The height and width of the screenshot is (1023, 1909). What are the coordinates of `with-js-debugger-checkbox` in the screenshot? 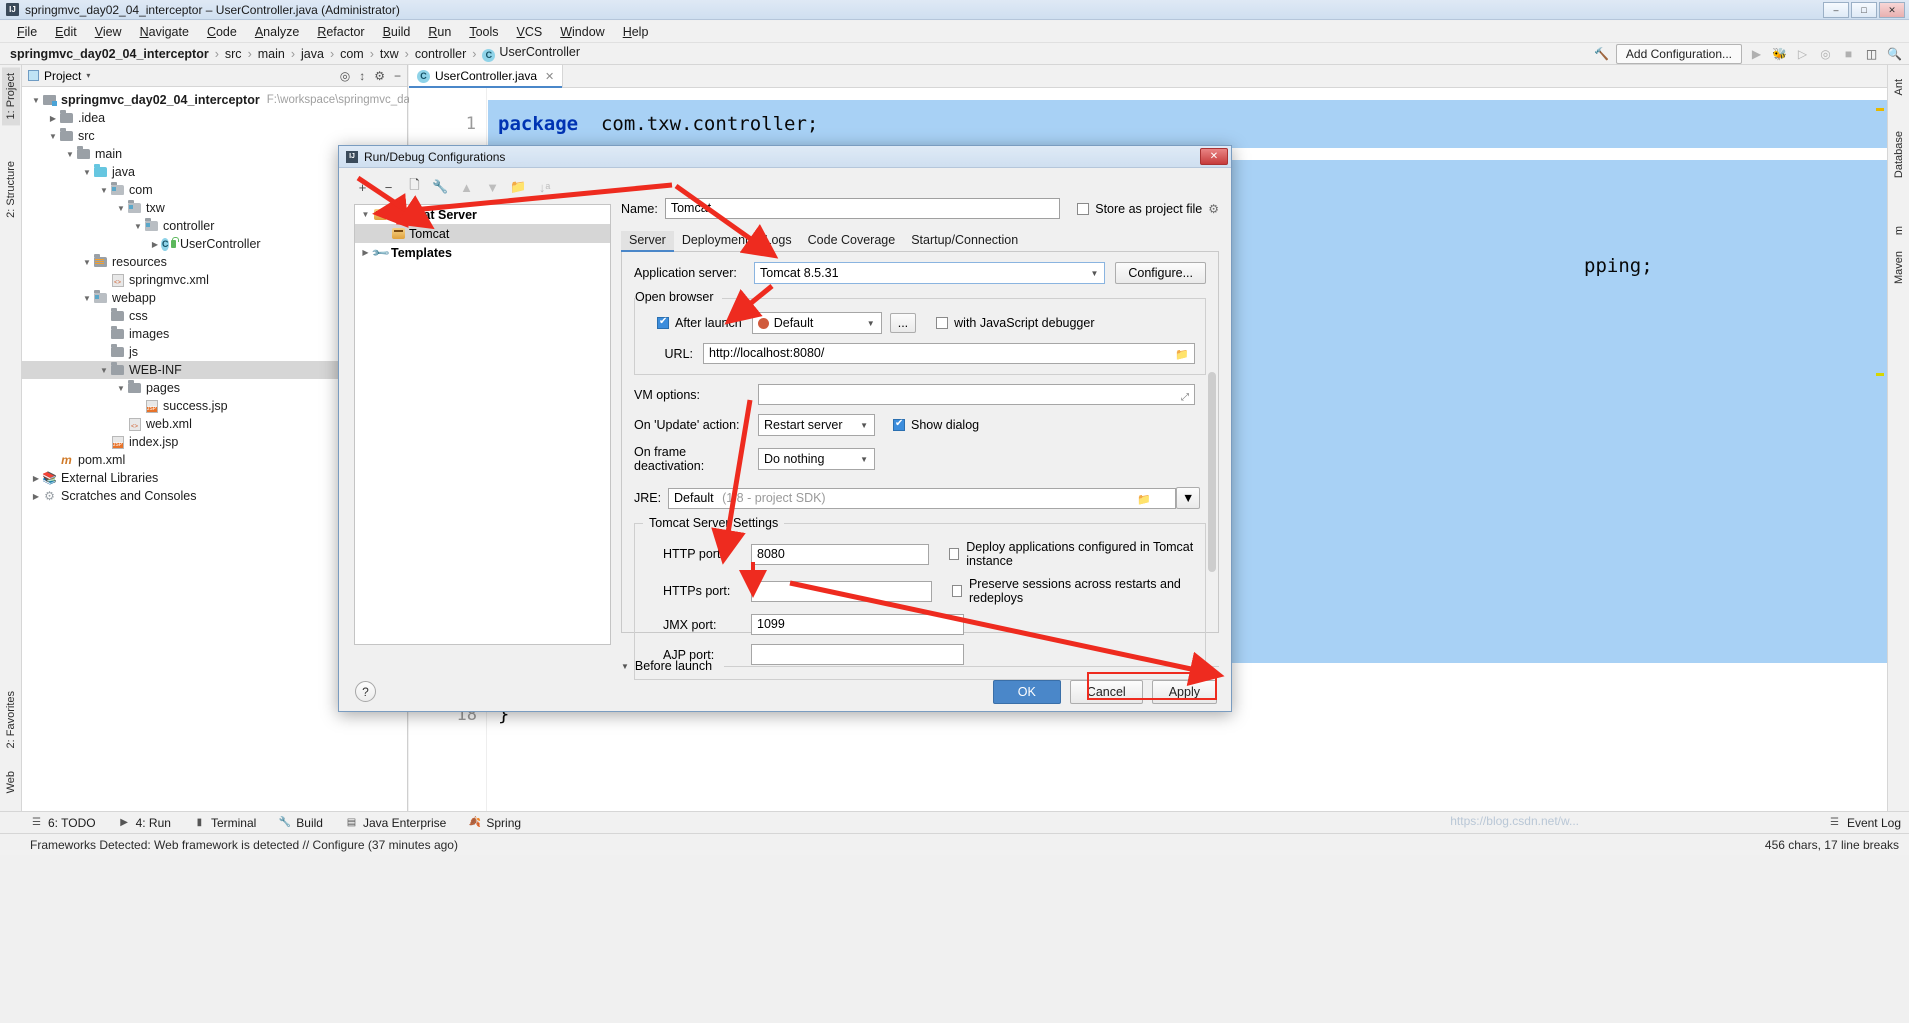 It's located at (942, 323).